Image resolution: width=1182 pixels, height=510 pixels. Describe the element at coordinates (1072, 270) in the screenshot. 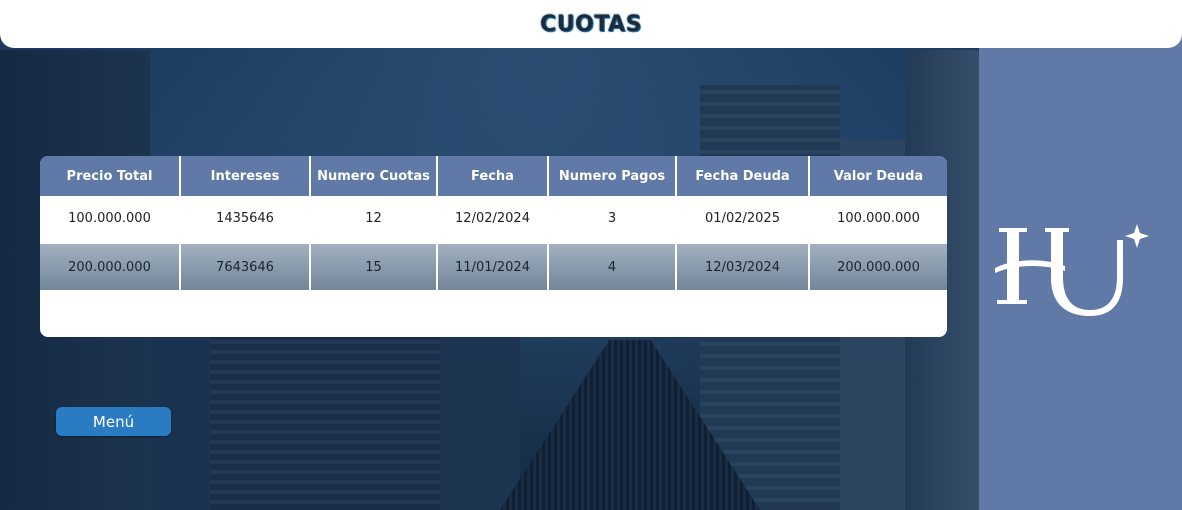

I see `hu-logo-icon` at that location.